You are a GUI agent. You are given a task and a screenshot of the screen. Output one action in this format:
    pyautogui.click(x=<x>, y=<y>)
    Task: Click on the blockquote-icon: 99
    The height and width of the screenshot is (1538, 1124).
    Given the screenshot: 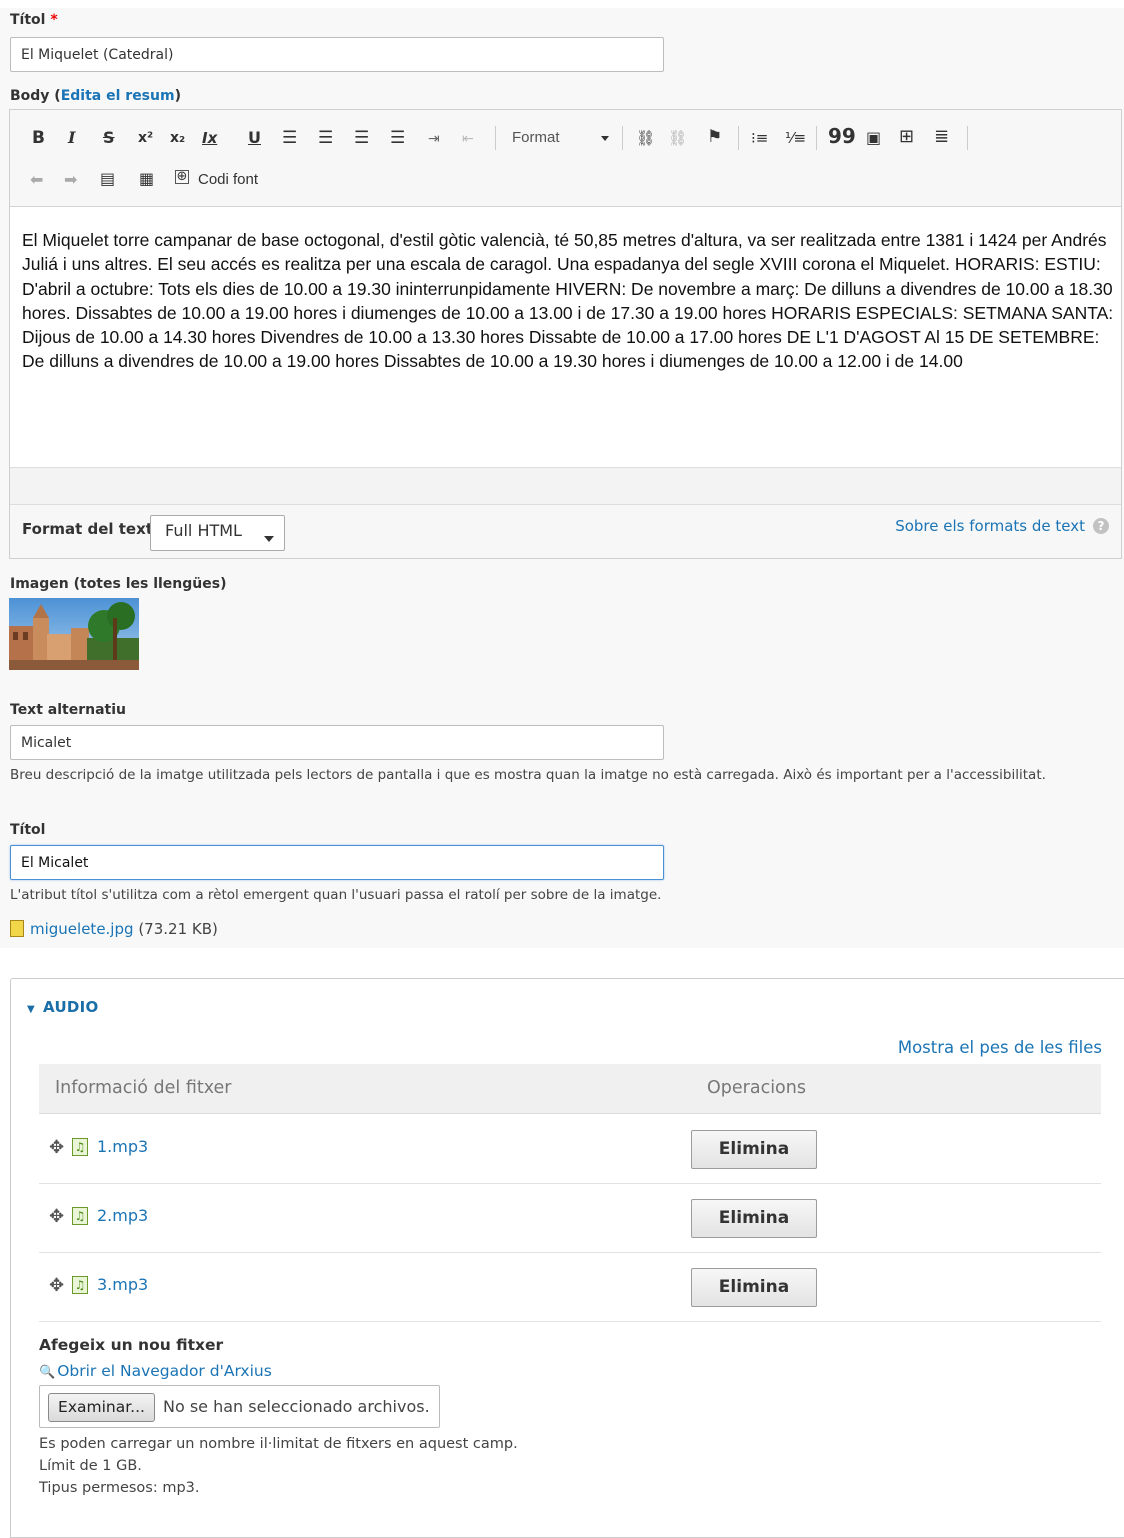 What is the action you would take?
    pyautogui.click(x=842, y=136)
    